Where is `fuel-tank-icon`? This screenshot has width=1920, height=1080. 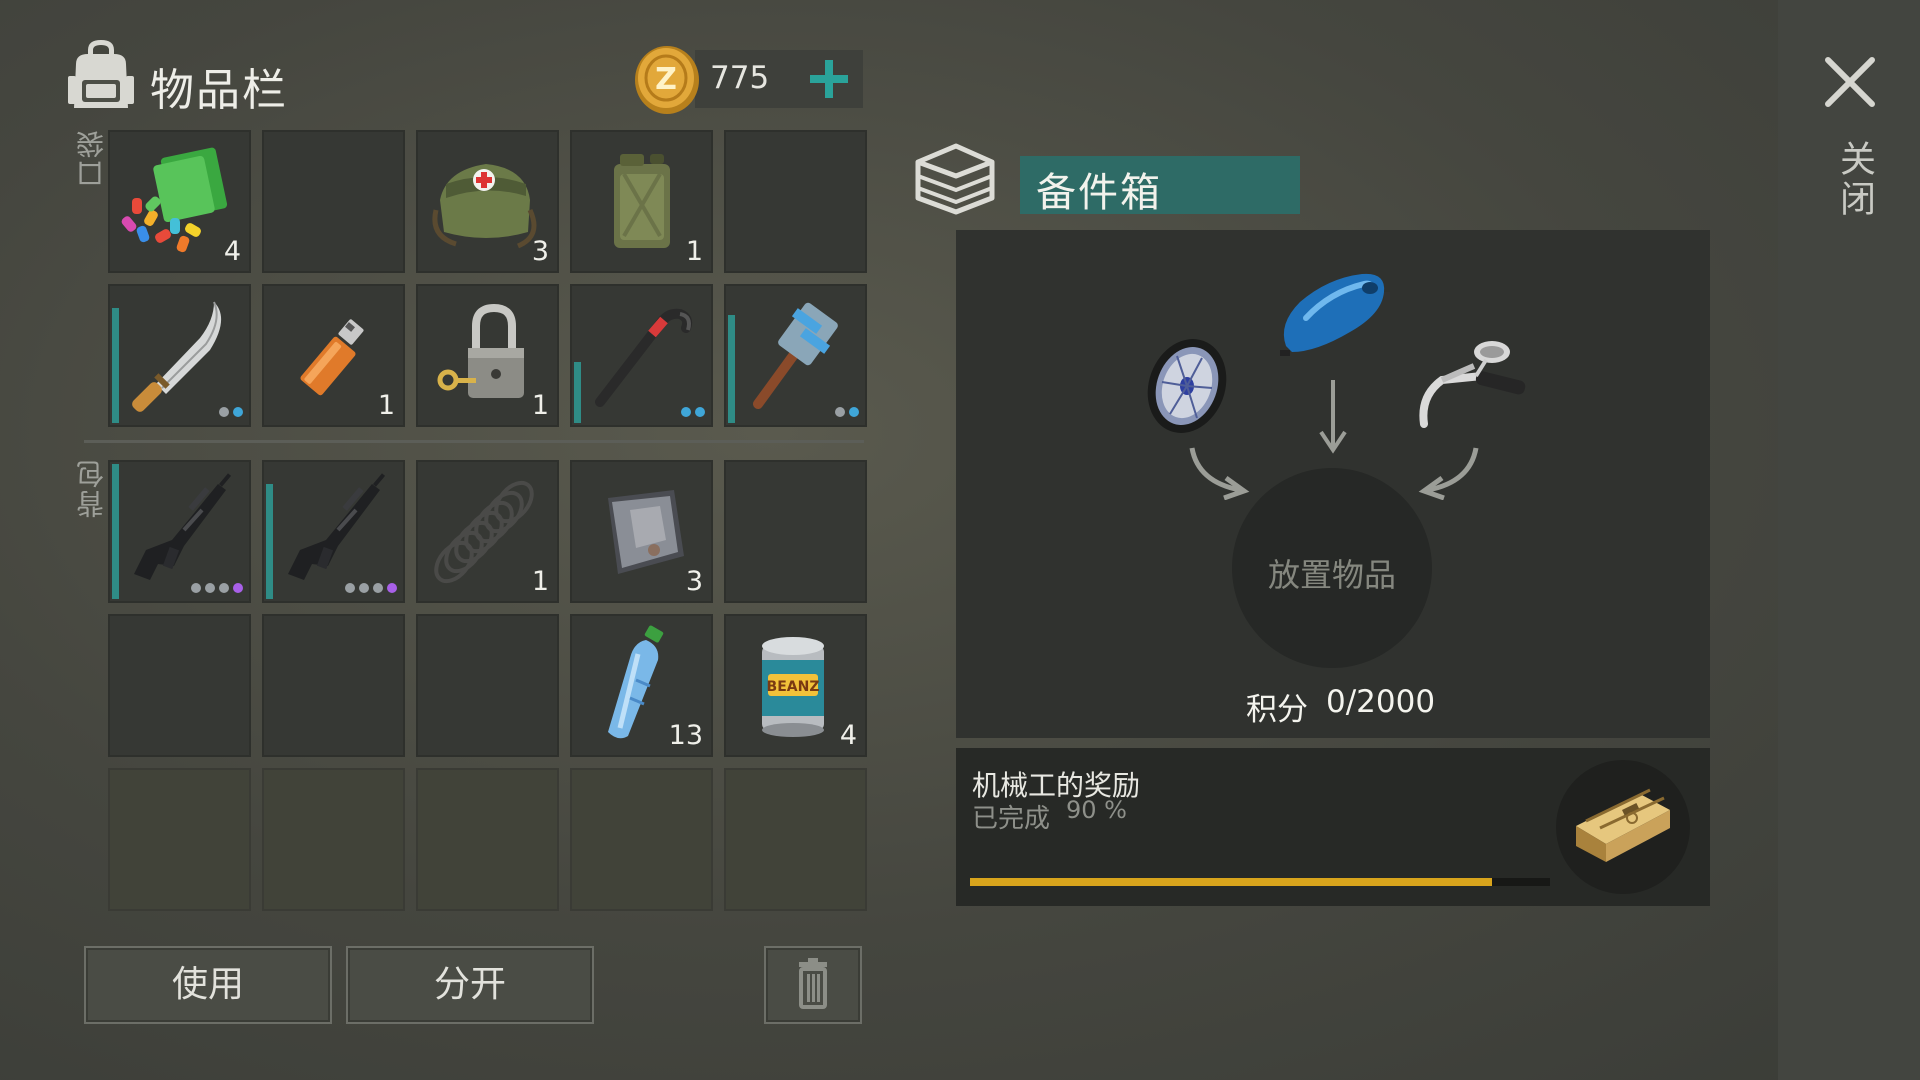
fuel-tank-icon is located at coordinates (1335, 314).